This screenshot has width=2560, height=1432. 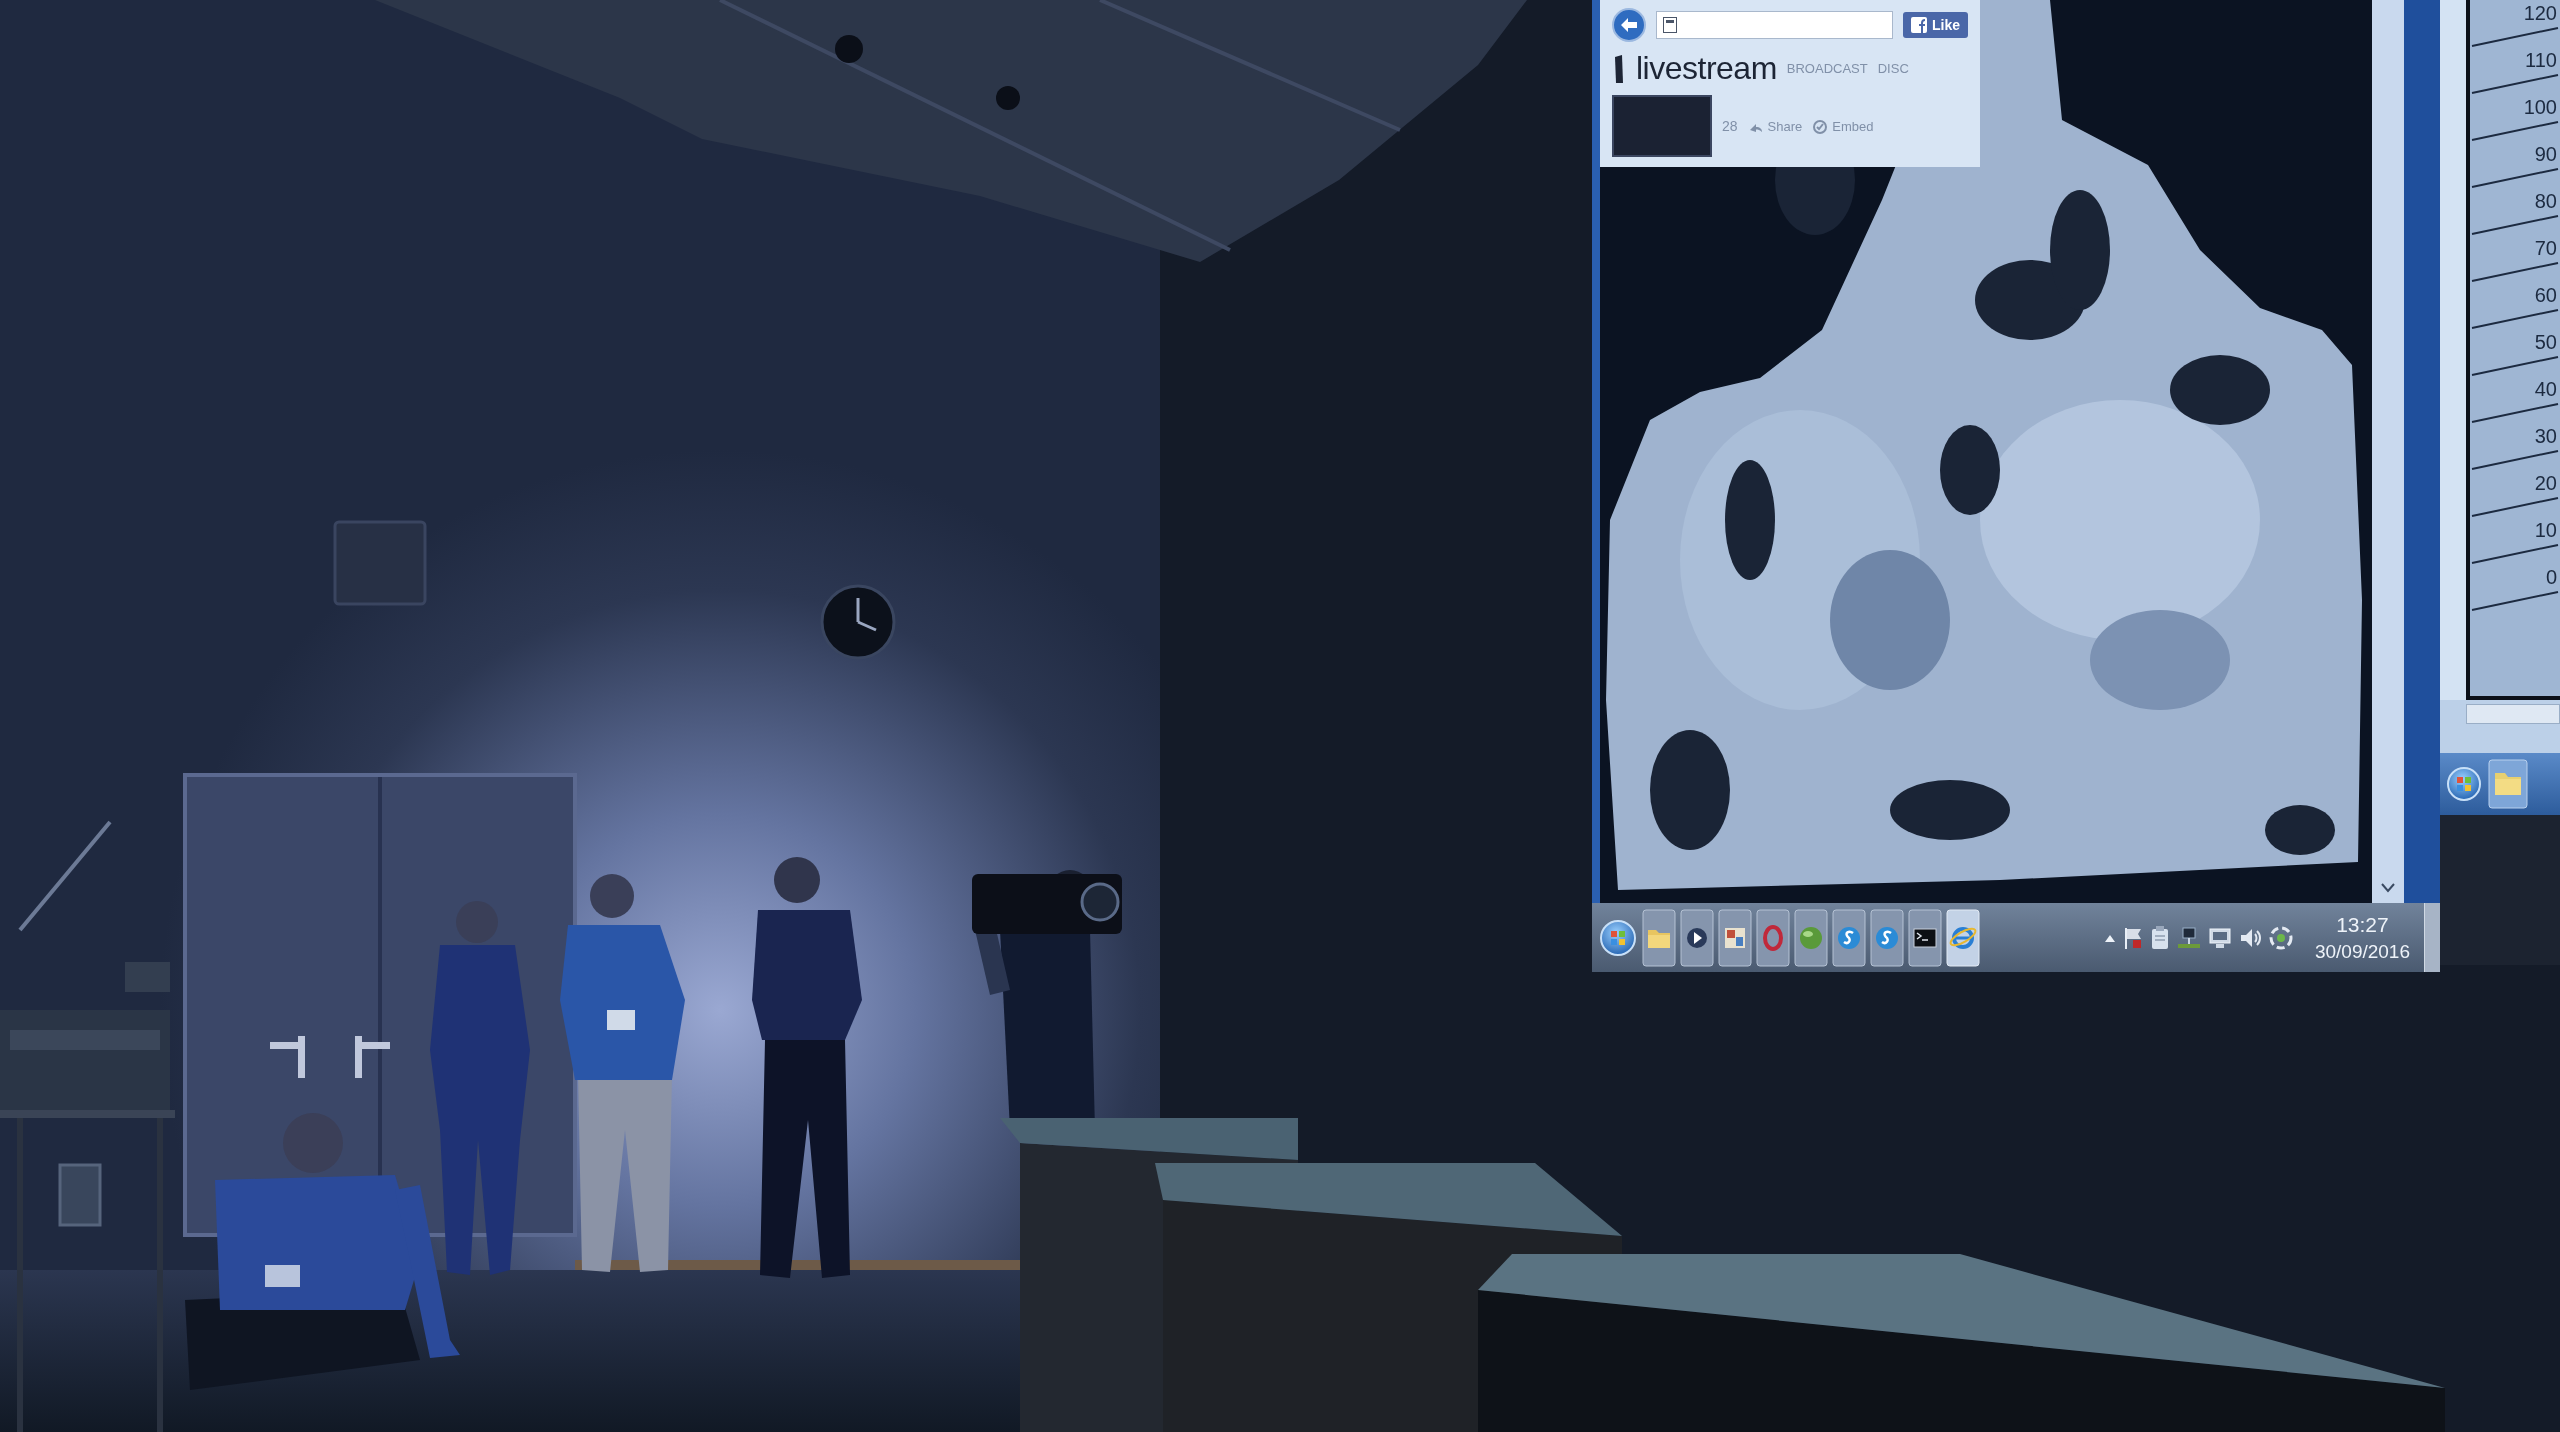 I want to click on picture-icon, so click(x=1735, y=937).